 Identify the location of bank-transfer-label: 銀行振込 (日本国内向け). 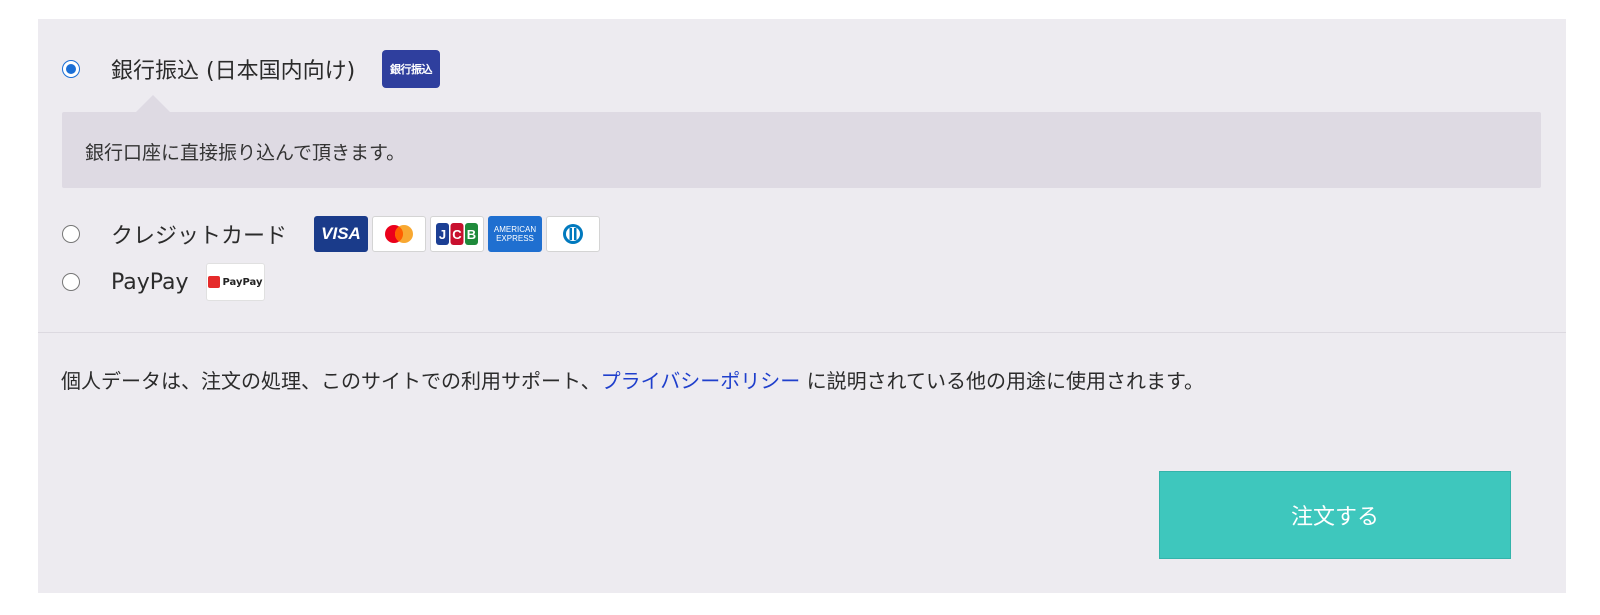
(233, 69).